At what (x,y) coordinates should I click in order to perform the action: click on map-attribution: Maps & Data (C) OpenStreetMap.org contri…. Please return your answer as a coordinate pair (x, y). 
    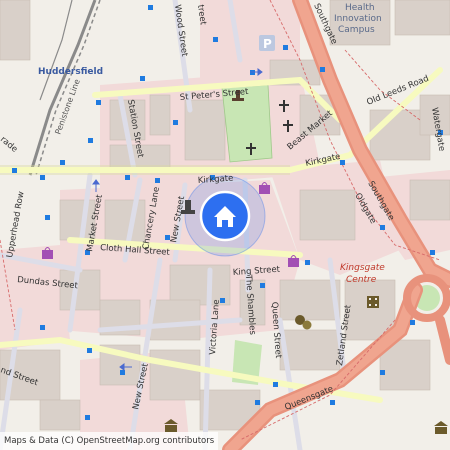
    Looking at the image, I should click on (109, 441).